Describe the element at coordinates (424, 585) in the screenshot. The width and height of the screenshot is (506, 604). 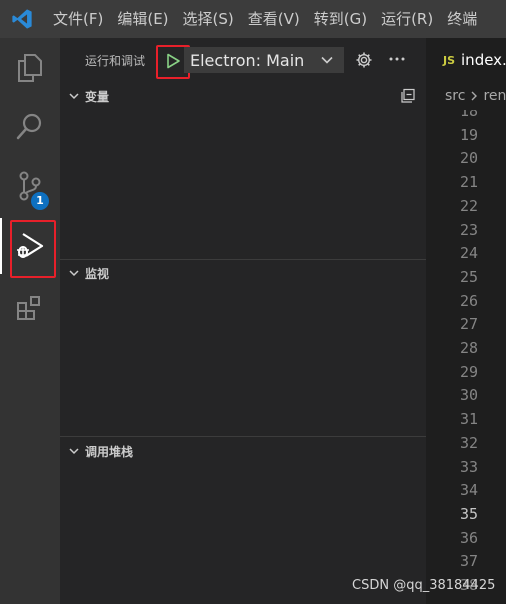
I see `watermark: CSDN @qq_38184425` at that location.